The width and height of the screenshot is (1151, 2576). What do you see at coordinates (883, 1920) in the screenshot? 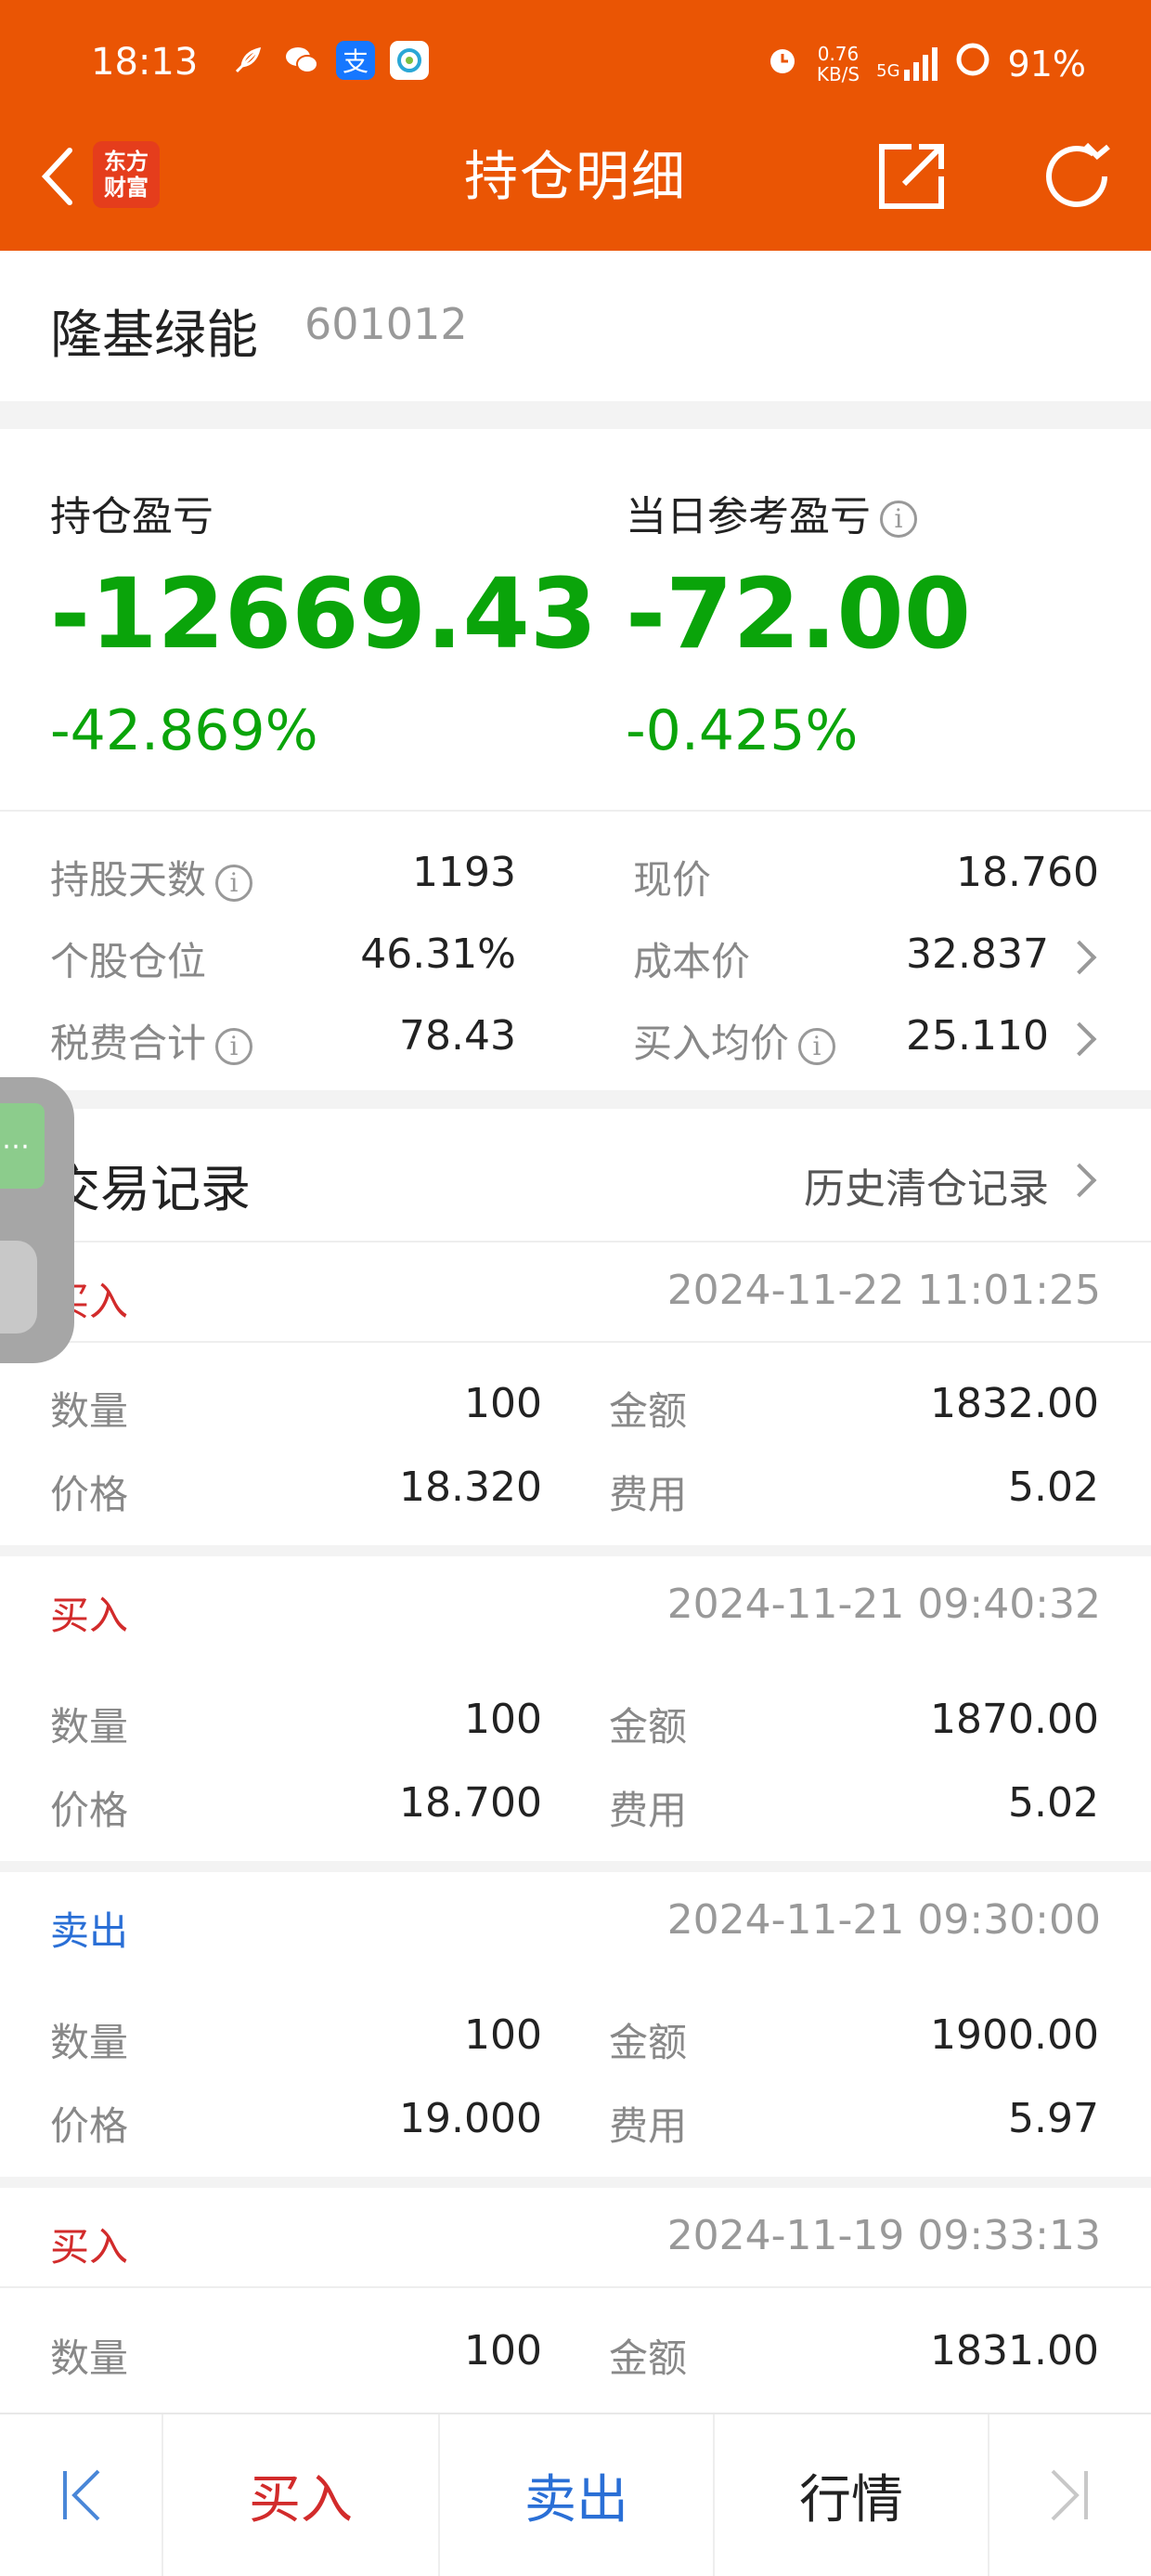
I see `trade-time: 2024-11-21 09:30:00` at bounding box center [883, 1920].